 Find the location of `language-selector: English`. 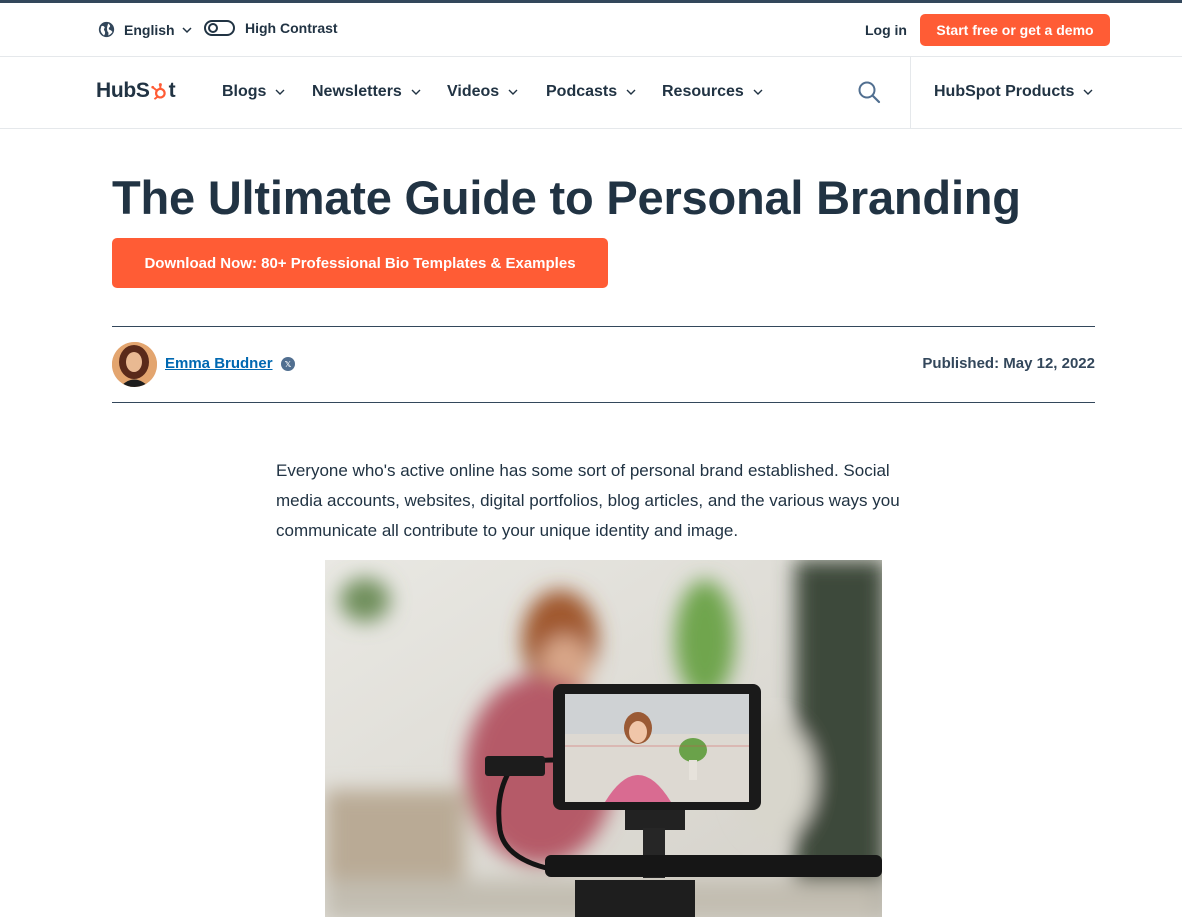

language-selector: English is located at coordinates (145, 29).